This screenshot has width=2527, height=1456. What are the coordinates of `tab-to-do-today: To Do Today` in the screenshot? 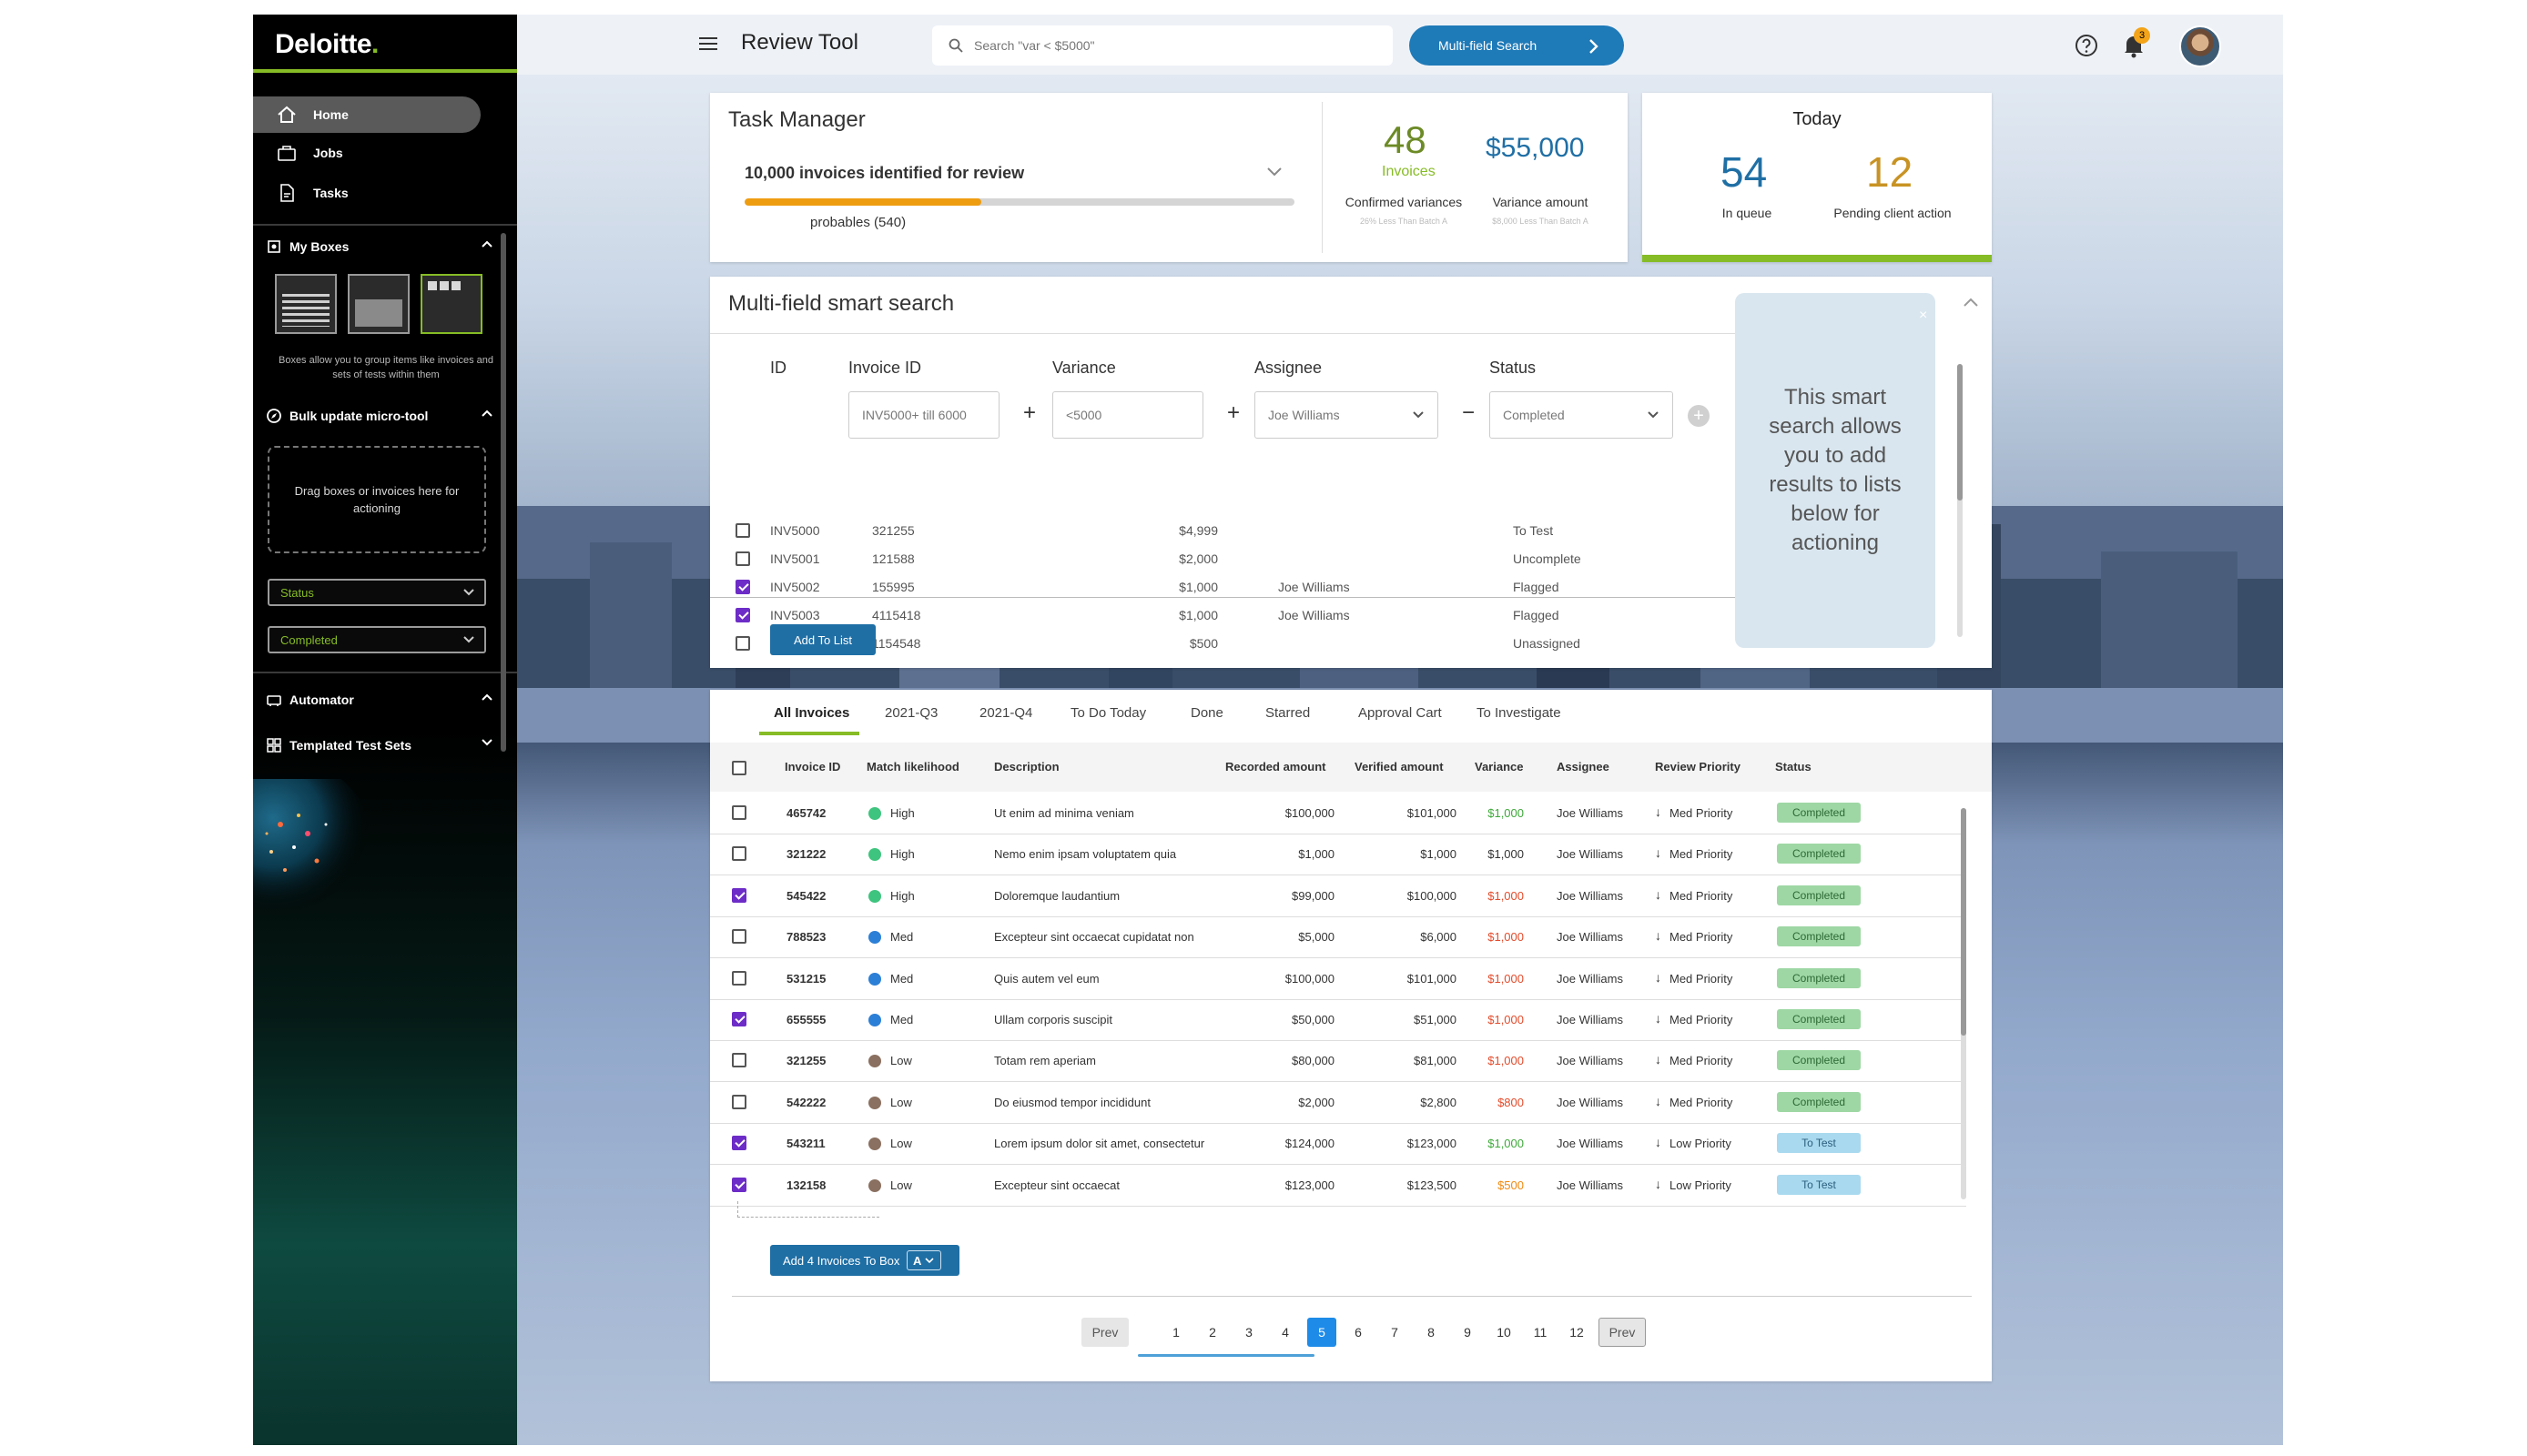 It's located at (1108, 712).